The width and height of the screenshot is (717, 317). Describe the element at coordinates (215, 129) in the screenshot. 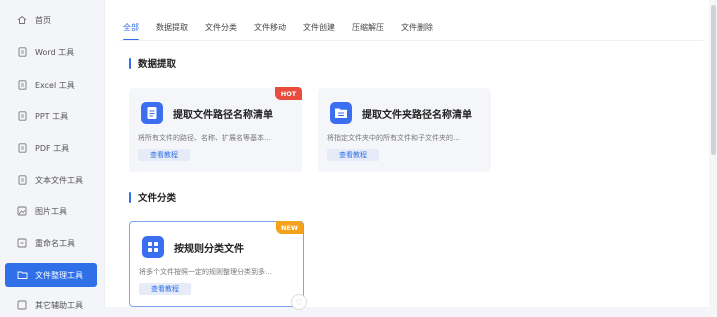

I see `tool-card: HOT 提取文件路径名称清单 将所有文件的路径、名称、扩展名等基本… 查看教程` at that location.